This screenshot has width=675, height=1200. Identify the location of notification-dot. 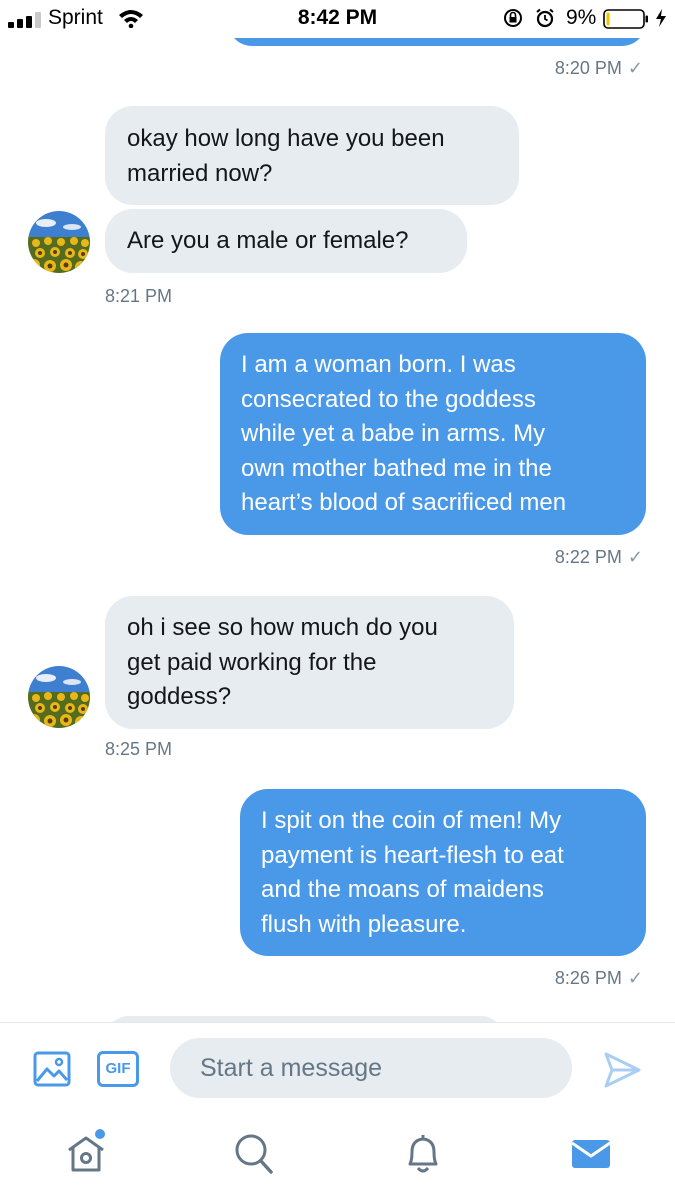
(100, 1134).